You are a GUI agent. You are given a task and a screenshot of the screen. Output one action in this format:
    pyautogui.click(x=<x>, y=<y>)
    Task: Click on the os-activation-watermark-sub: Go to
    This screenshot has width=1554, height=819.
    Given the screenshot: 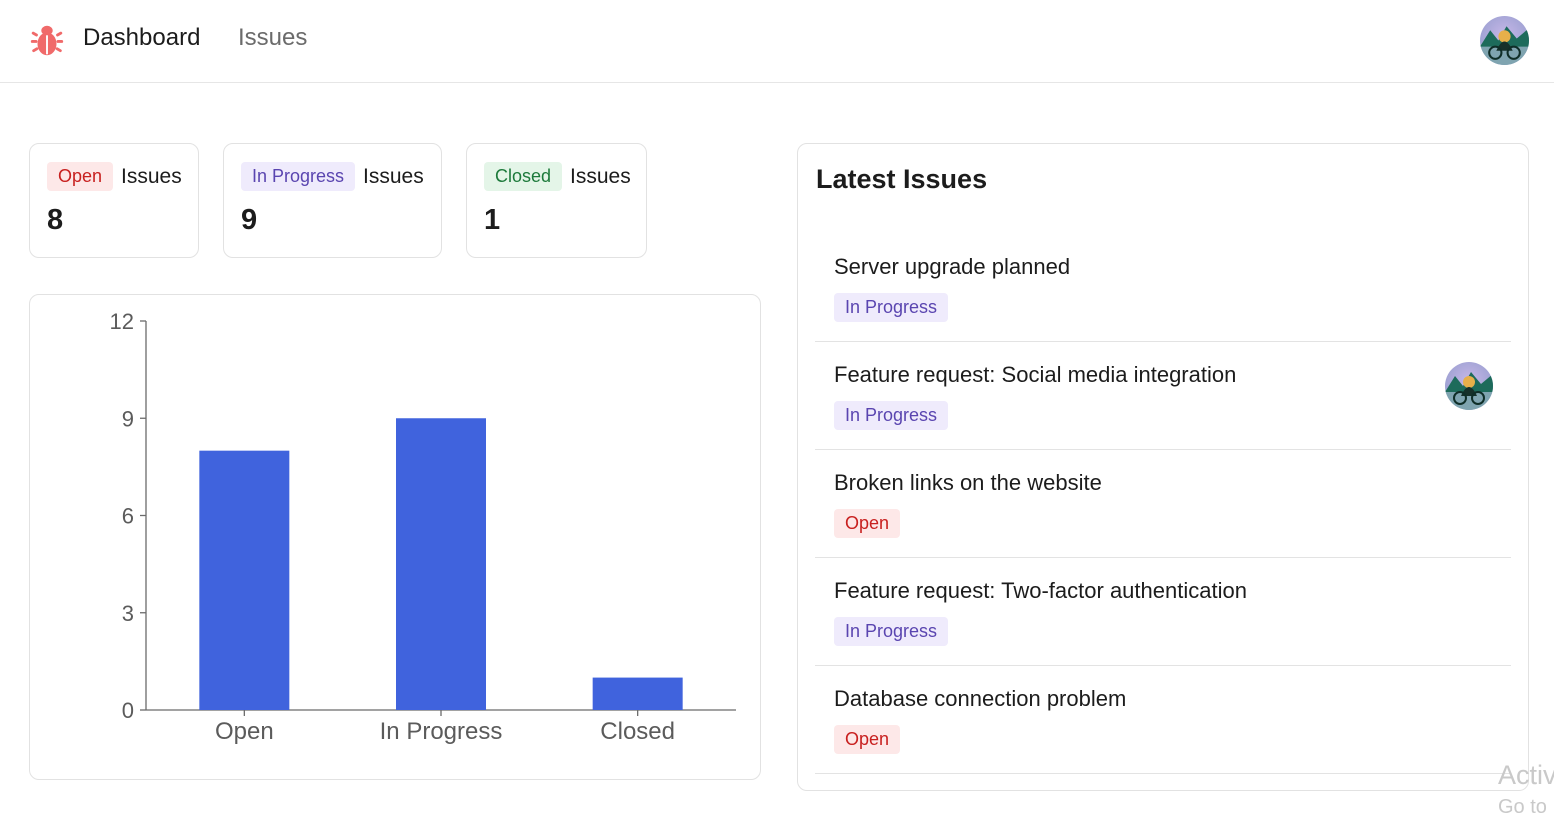 What is the action you would take?
    pyautogui.click(x=1522, y=807)
    